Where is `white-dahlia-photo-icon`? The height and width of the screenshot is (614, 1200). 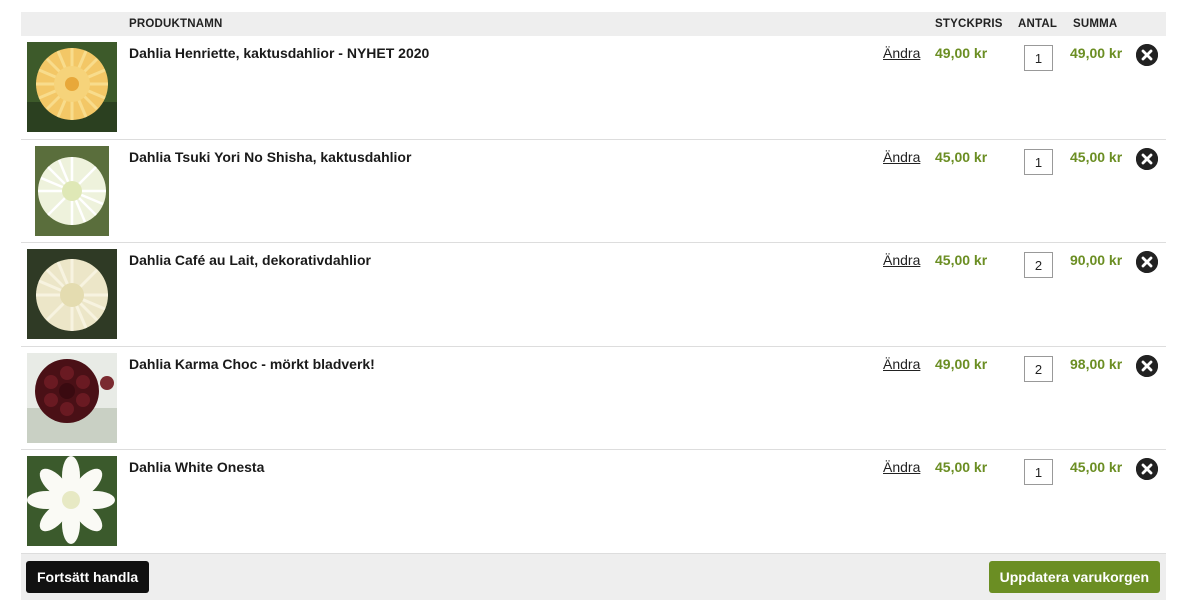 white-dahlia-photo-icon is located at coordinates (72, 501).